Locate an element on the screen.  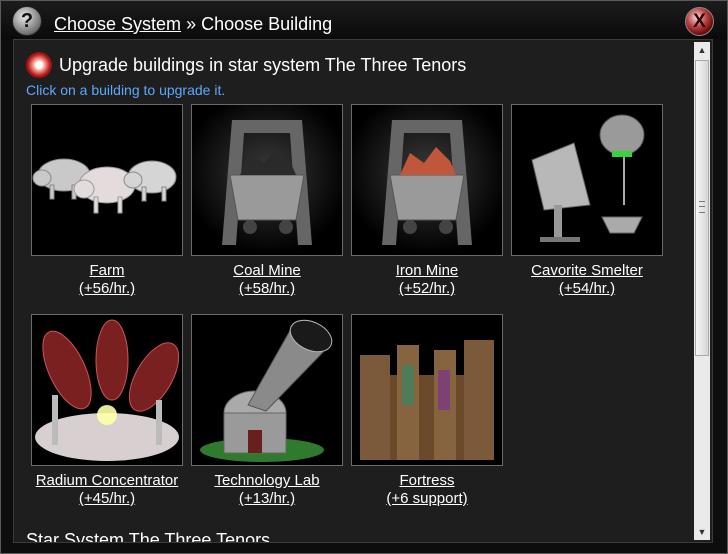
building-rate: (+13/hr.) is located at coordinates (267, 499).